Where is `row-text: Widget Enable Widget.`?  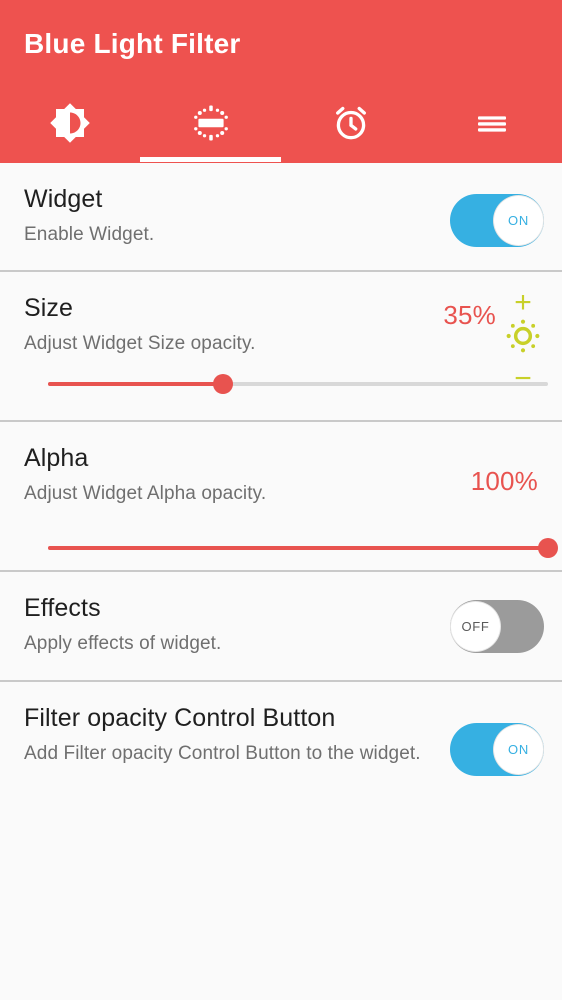
row-text: Widget Enable Widget. is located at coordinates (224, 216).